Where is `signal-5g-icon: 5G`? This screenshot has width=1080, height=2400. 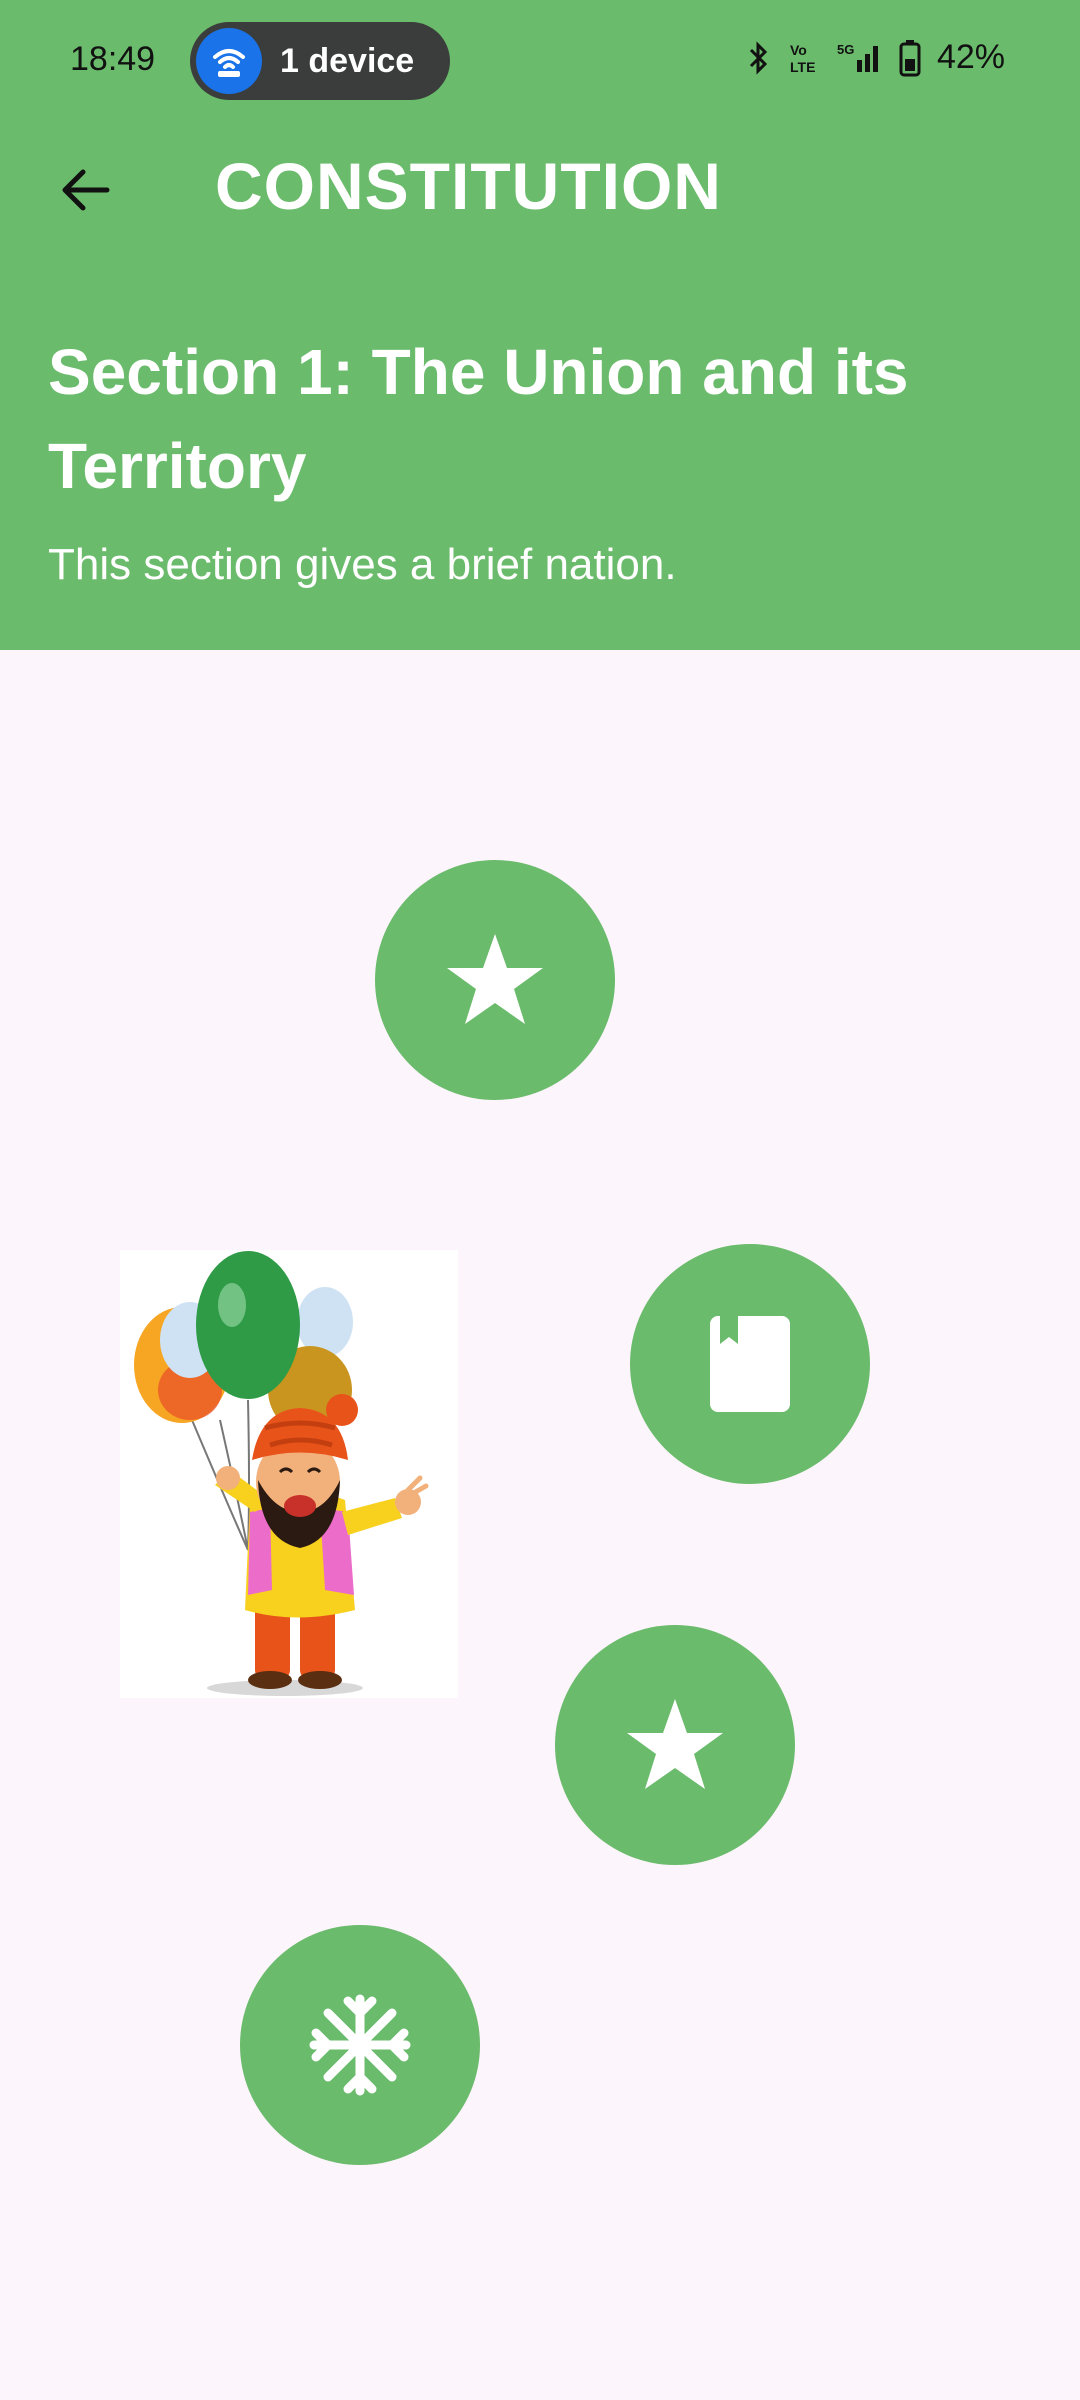 signal-5g-icon: 5G is located at coordinates (857, 57).